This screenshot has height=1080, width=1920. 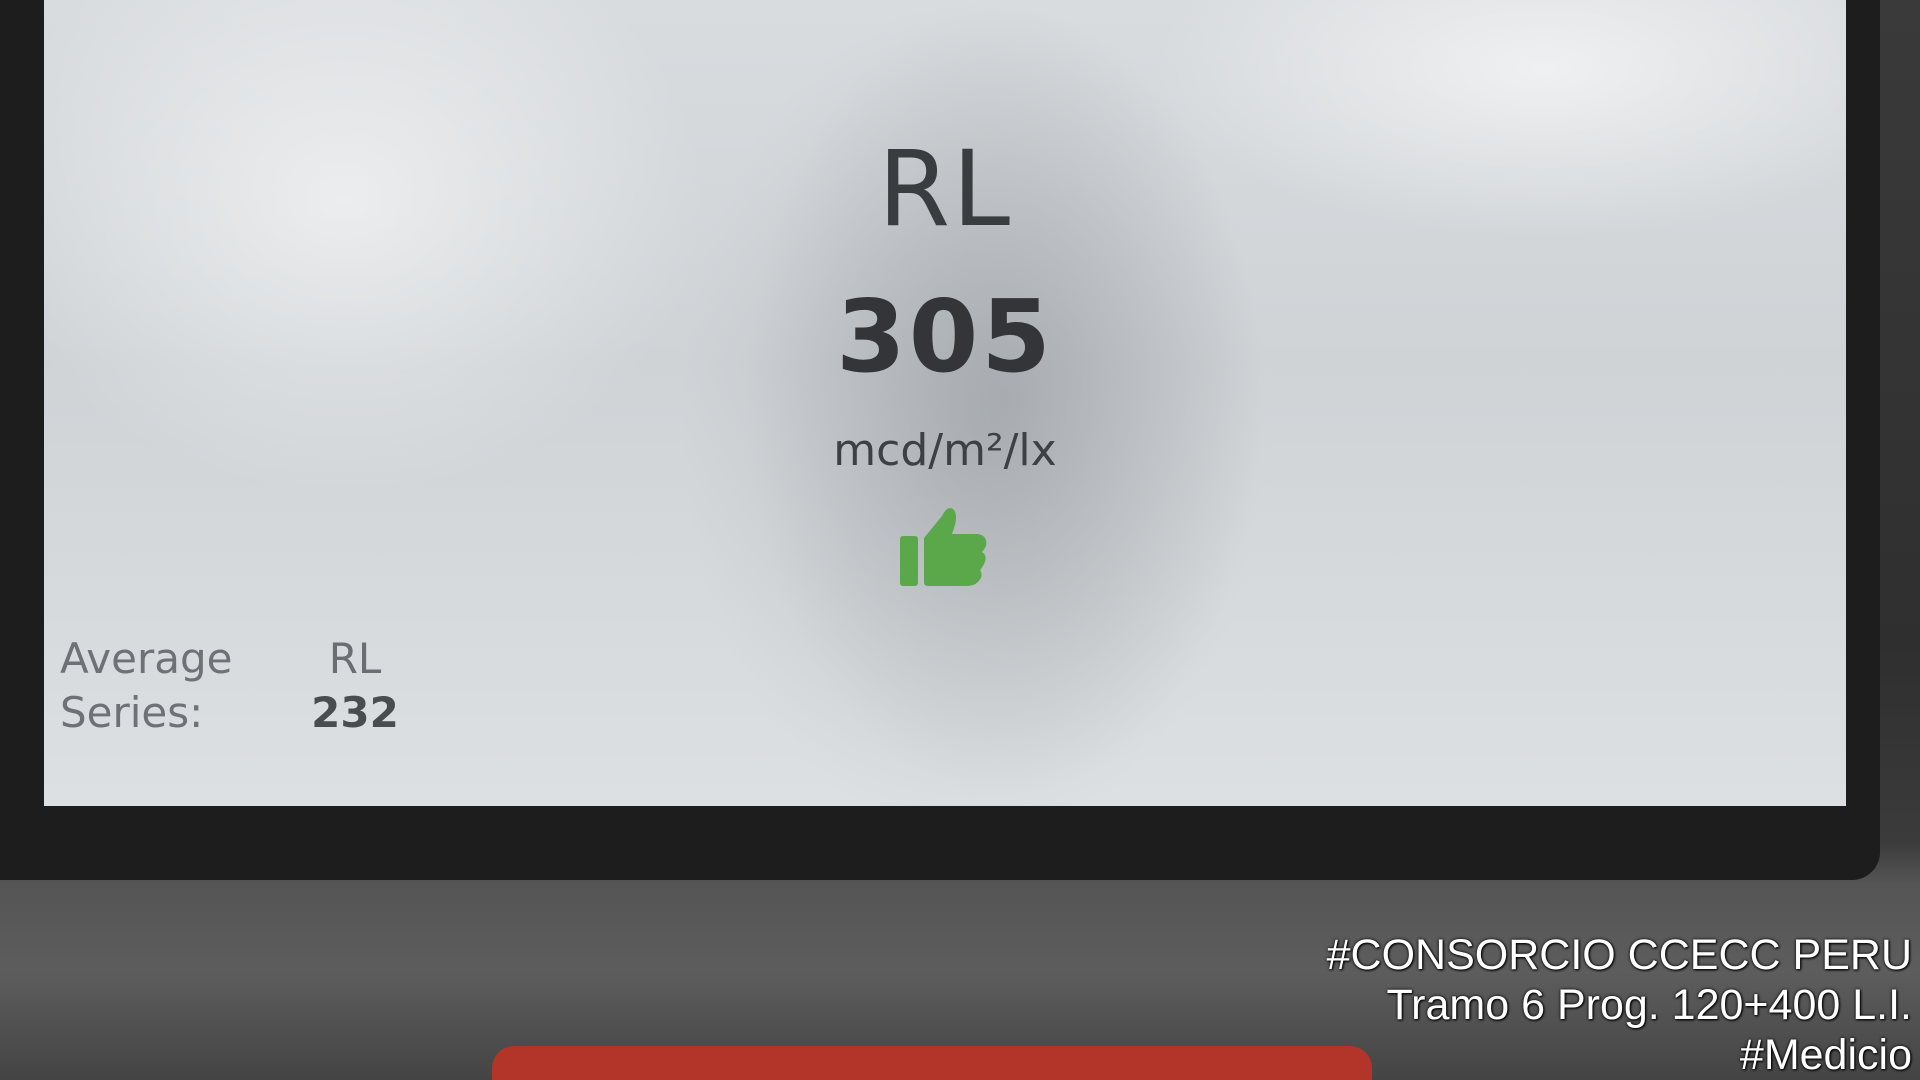 What do you see at coordinates (1619, 955) in the screenshot?
I see `caption-line-1: #CONSORCIO CCECC PERU` at bounding box center [1619, 955].